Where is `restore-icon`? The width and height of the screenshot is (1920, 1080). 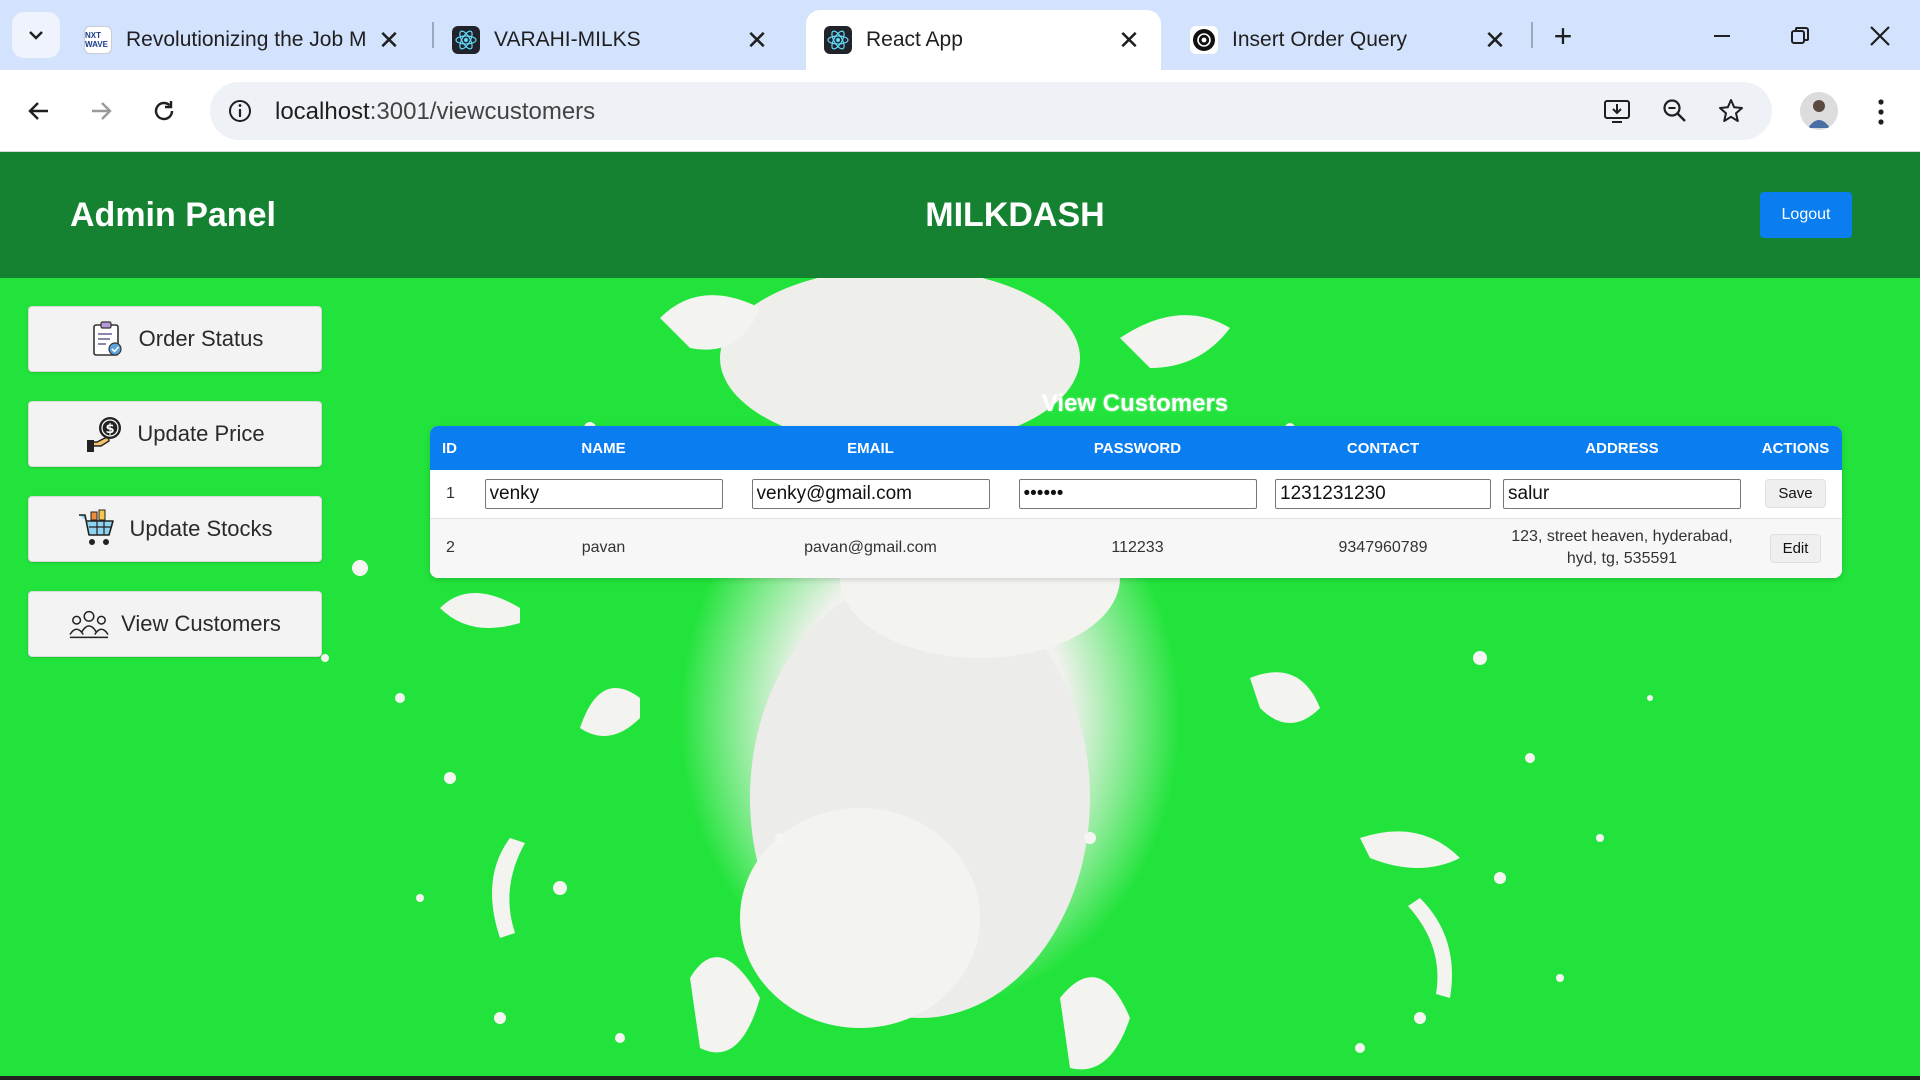
restore-icon is located at coordinates (1800, 36).